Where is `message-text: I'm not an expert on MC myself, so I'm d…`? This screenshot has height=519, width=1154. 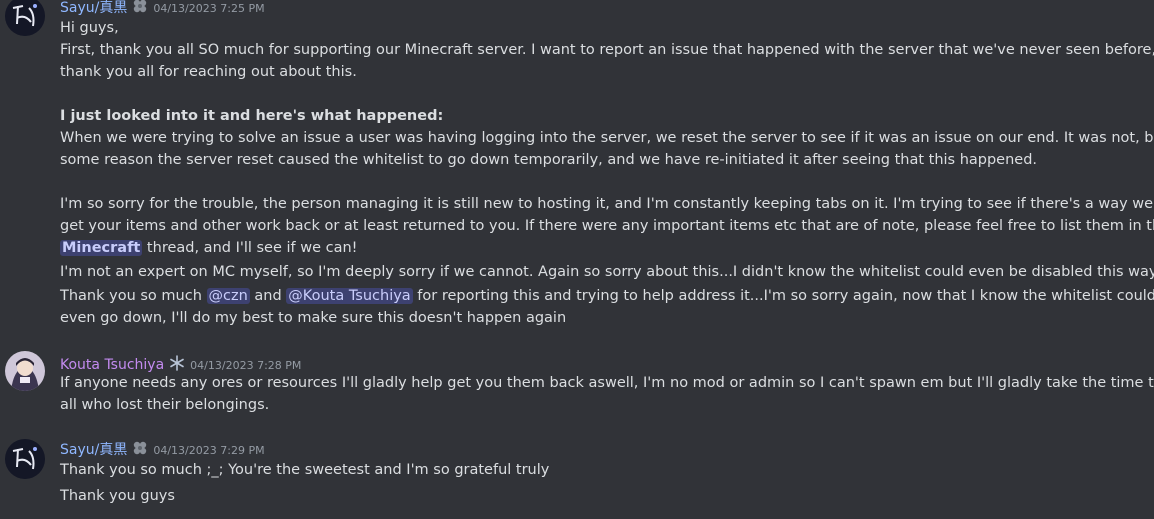 message-text: I'm not an expert on MC myself, so I'm d… is located at coordinates (607, 272).